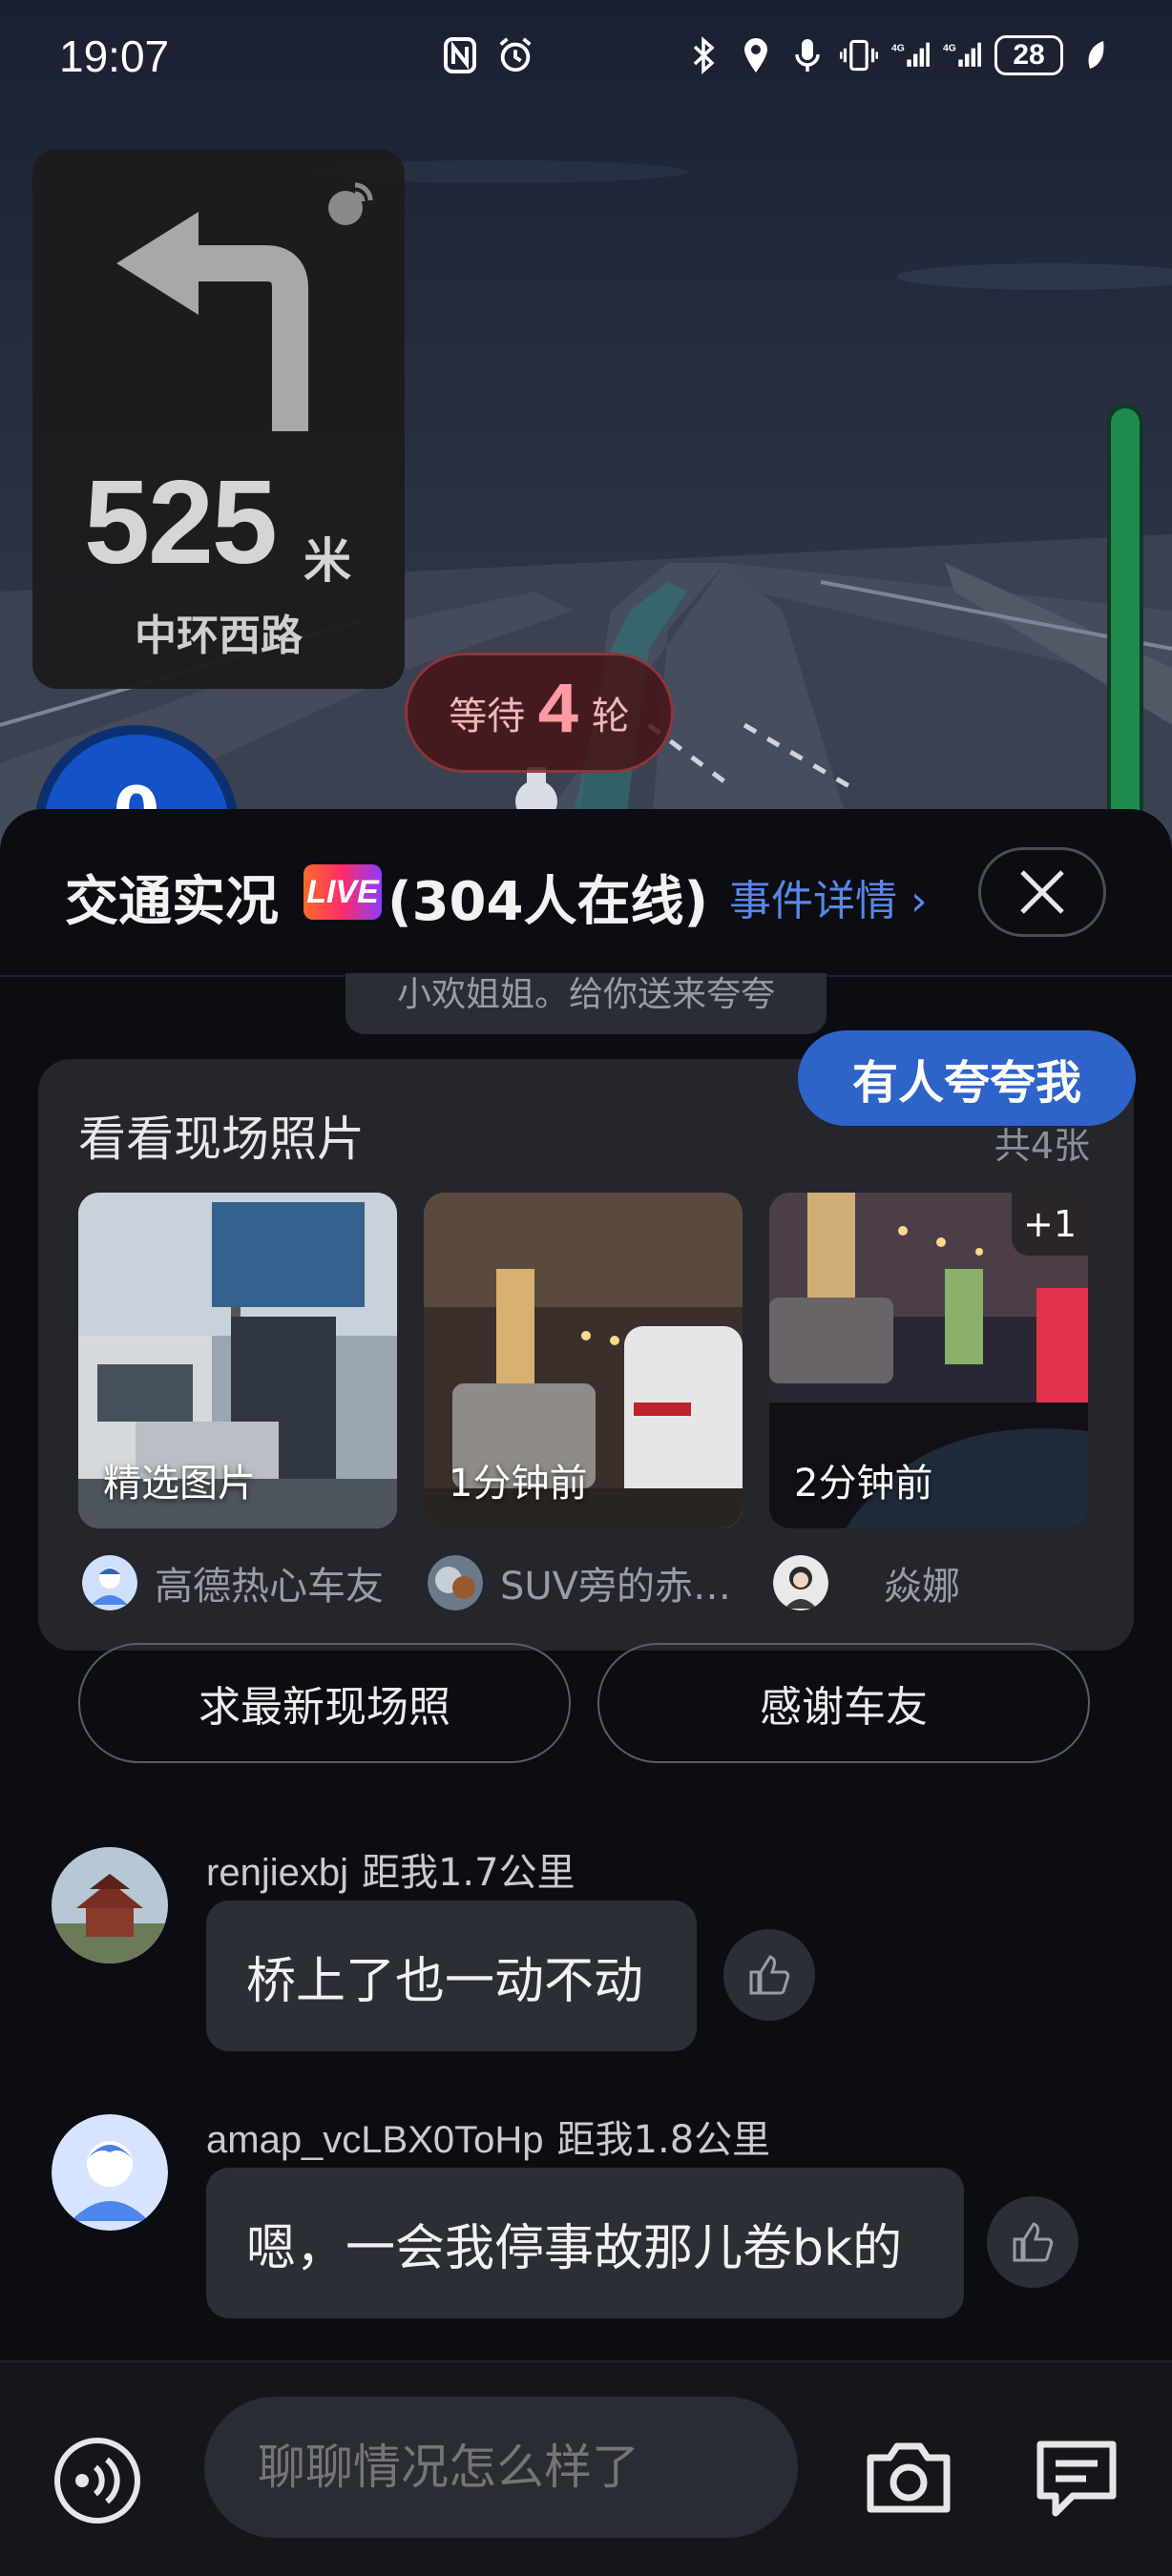  I want to click on wait-unit: 轮, so click(610, 716).